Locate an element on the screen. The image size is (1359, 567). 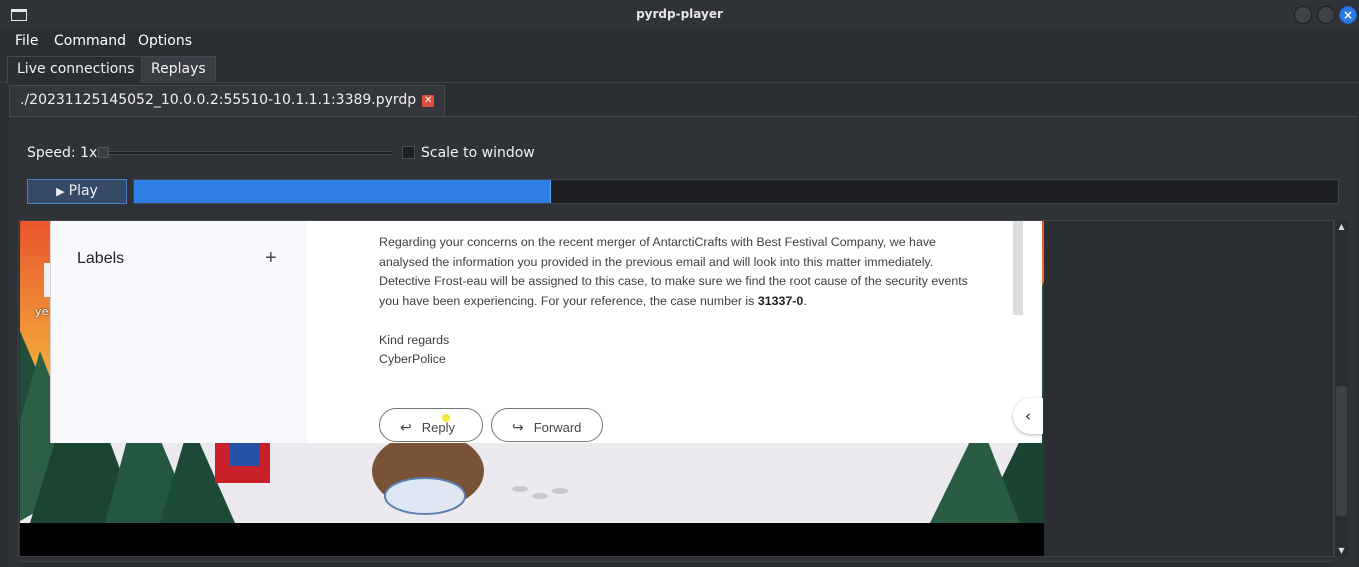
play-button: ▶ Play is located at coordinates (77, 191).